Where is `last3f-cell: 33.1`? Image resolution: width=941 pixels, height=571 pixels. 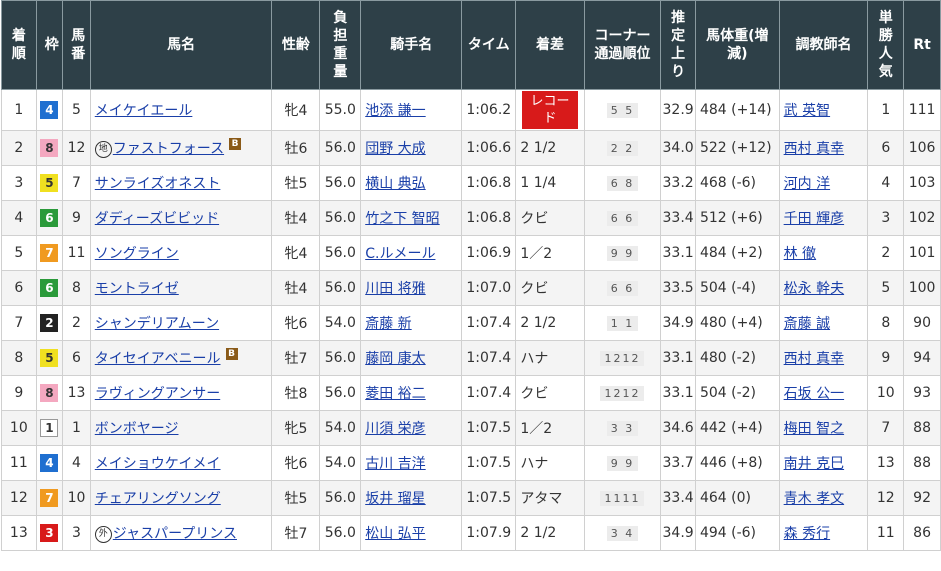
last3f-cell: 33.1 is located at coordinates (678, 358).